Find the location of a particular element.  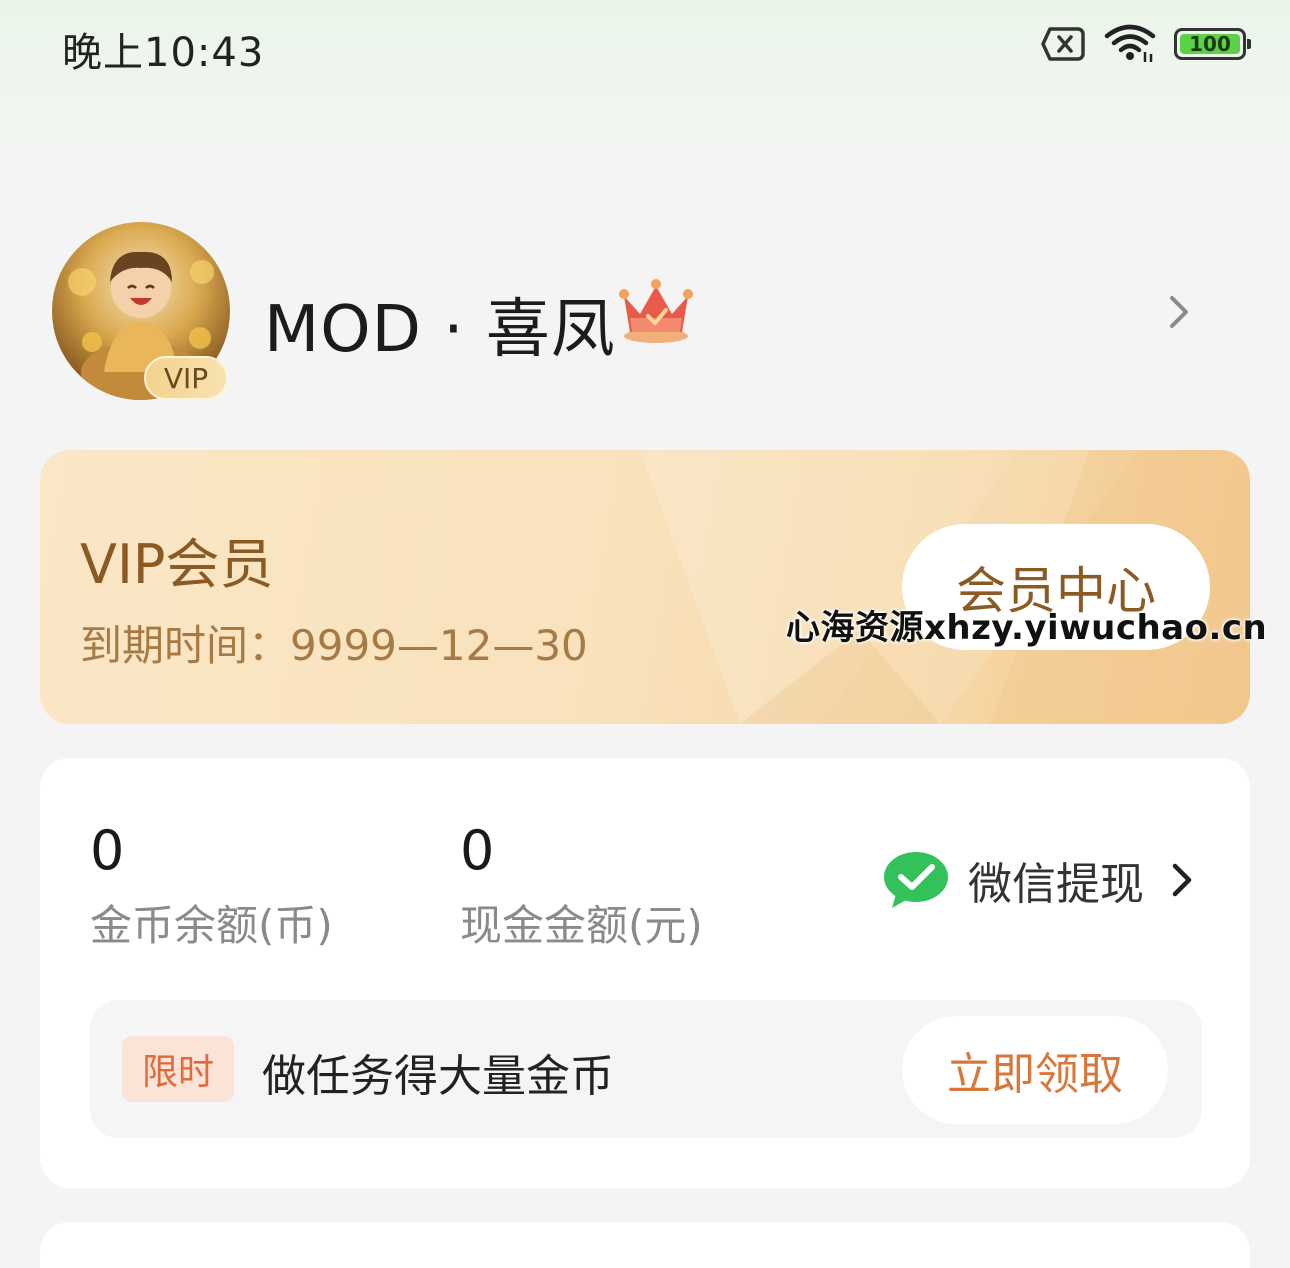

vip-title: VIP会员 is located at coordinates (177, 564).